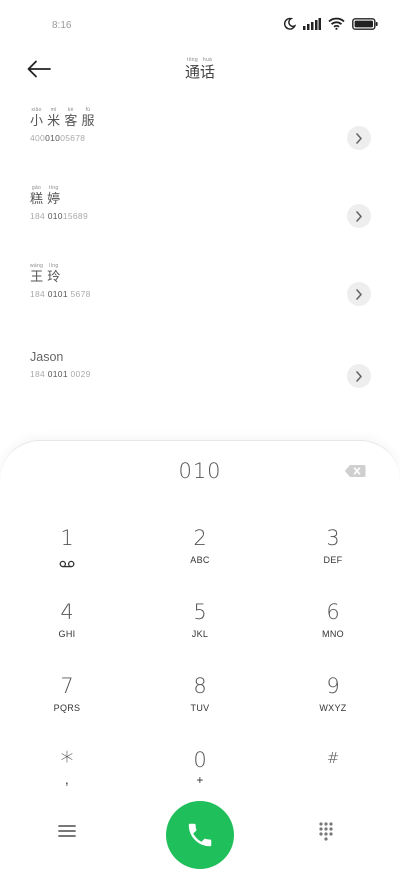  Describe the element at coordinates (202, 138) in the screenshot. I see `contact-row: xiǎo 小 mǐ 米 kè 客 fú 服 40001005678` at that location.